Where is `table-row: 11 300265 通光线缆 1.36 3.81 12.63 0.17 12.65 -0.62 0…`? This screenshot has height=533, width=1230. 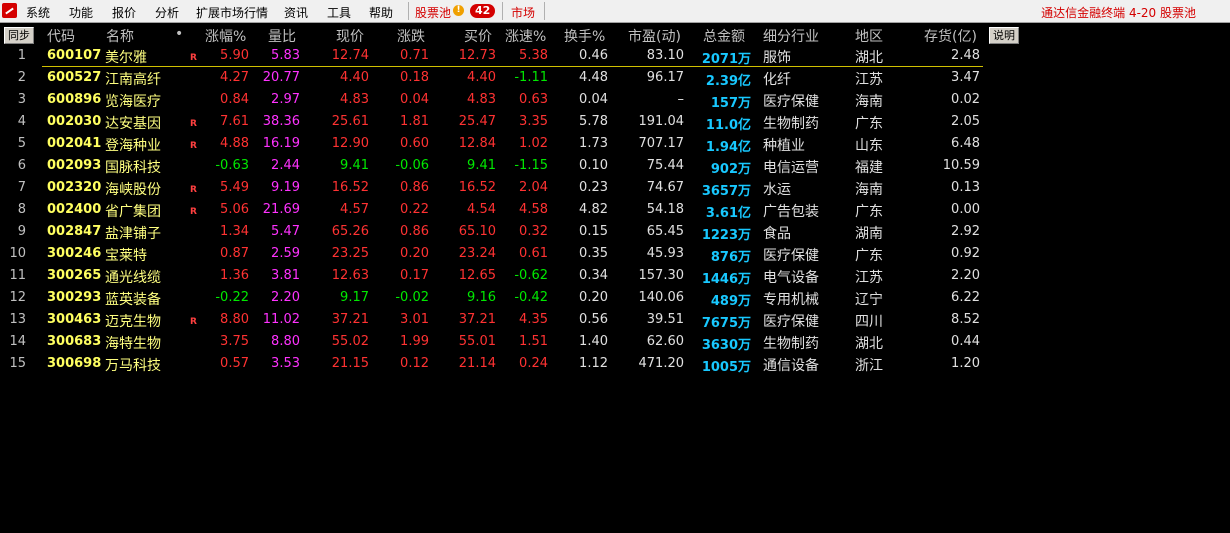 table-row: 11 300265 通光线缆 1.36 3.81 12.63 0.17 12.65 -0.62 0… is located at coordinates (615, 276).